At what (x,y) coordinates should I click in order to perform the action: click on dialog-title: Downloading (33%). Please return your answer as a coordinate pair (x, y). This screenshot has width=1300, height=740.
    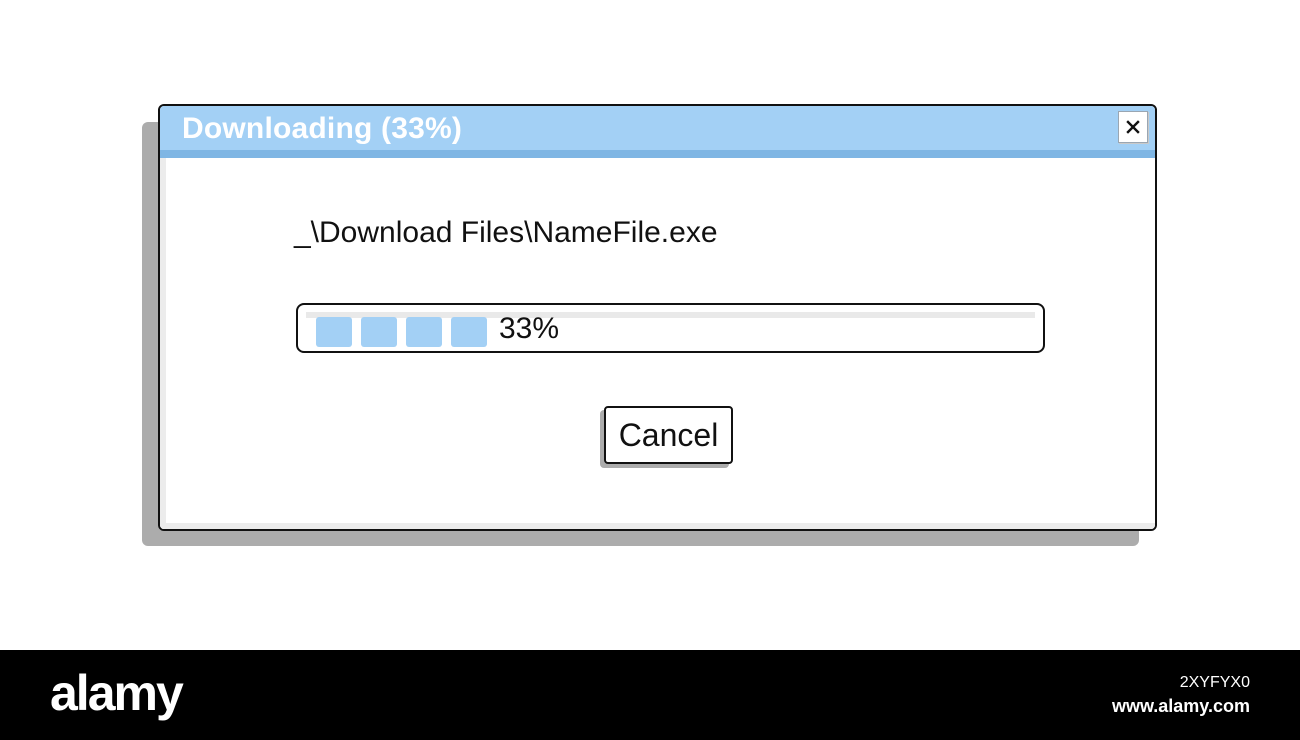
    Looking at the image, I should click on (322, 128).